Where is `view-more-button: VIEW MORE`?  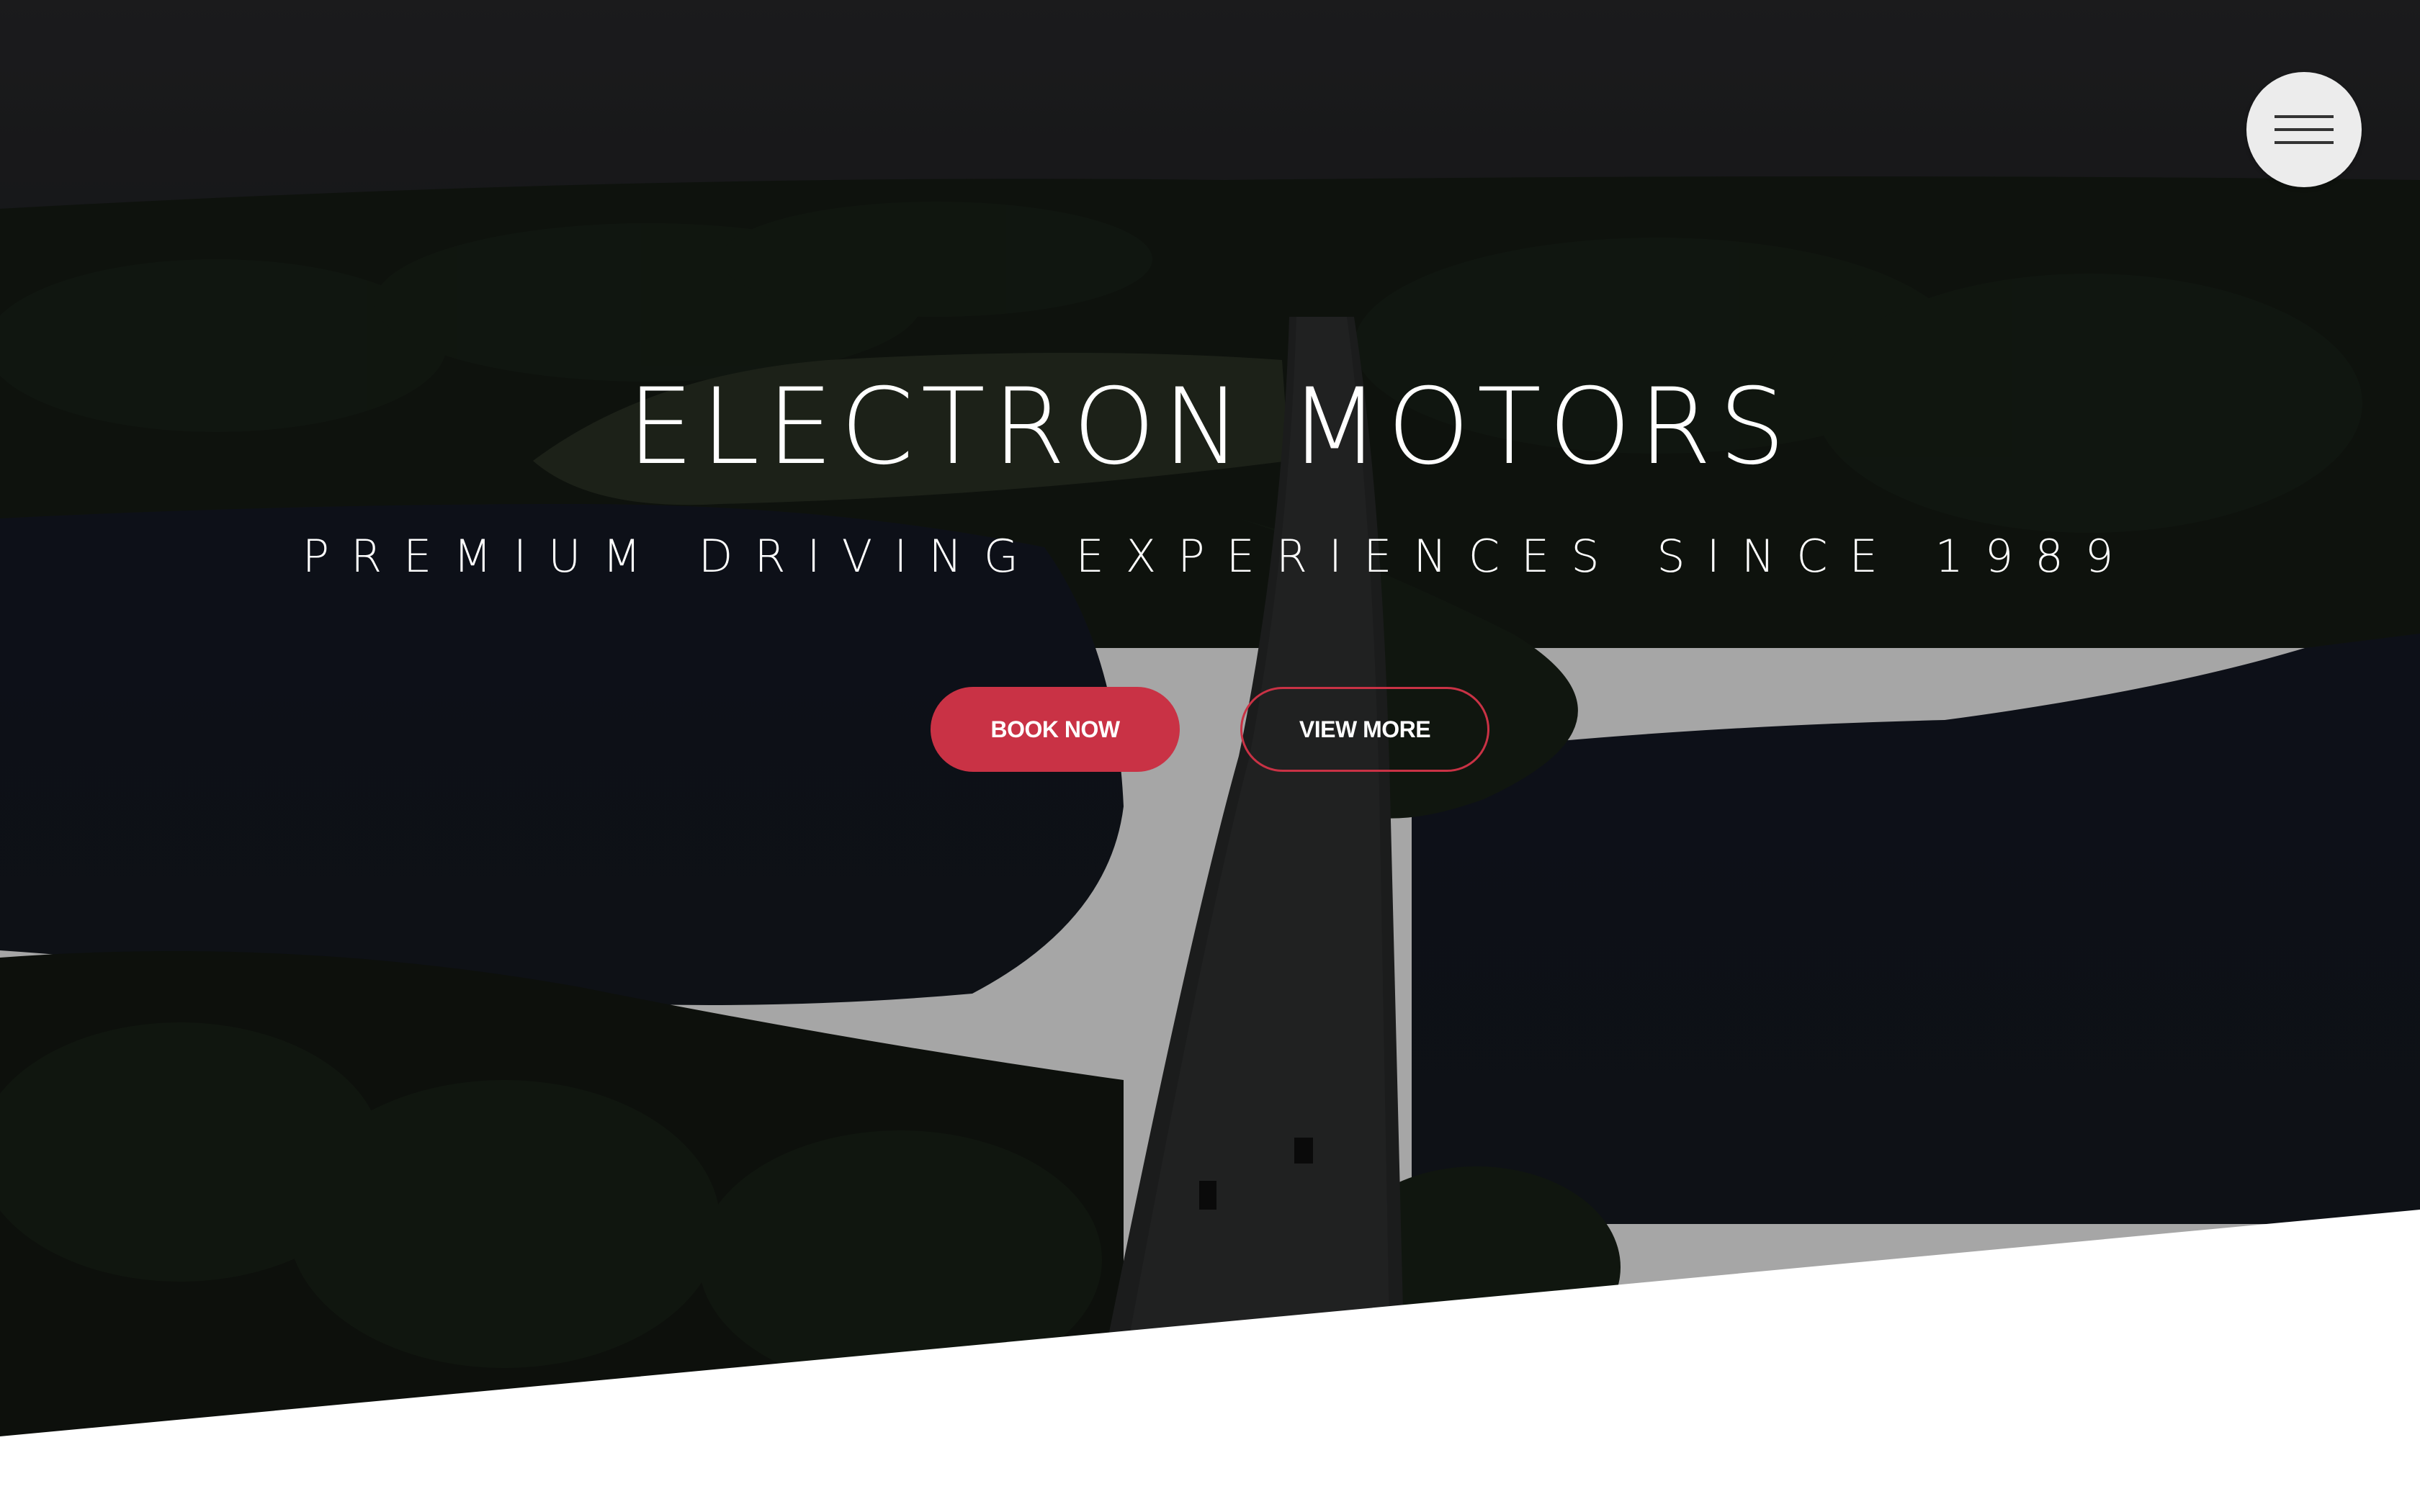
view-more-button: VIEW MORE is located at coordinates (1364, 729).